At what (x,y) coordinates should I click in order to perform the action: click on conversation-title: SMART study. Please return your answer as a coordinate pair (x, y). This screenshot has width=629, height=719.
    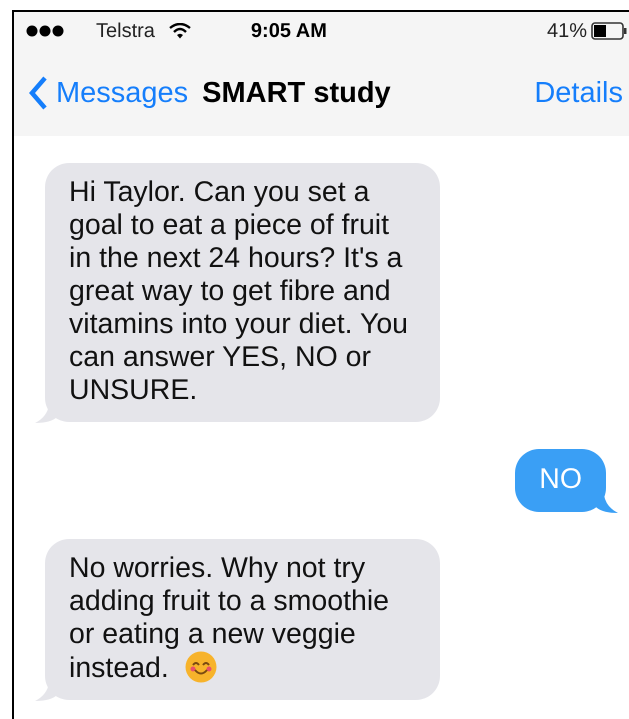
    Looking at the image, I should click on (296, 93).